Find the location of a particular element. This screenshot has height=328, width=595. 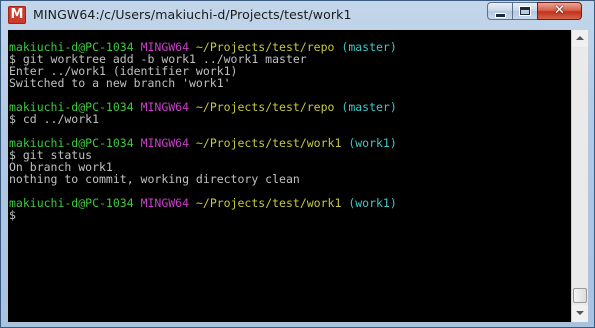

mingw-app-icon: M is located at coordinates (17, 15).